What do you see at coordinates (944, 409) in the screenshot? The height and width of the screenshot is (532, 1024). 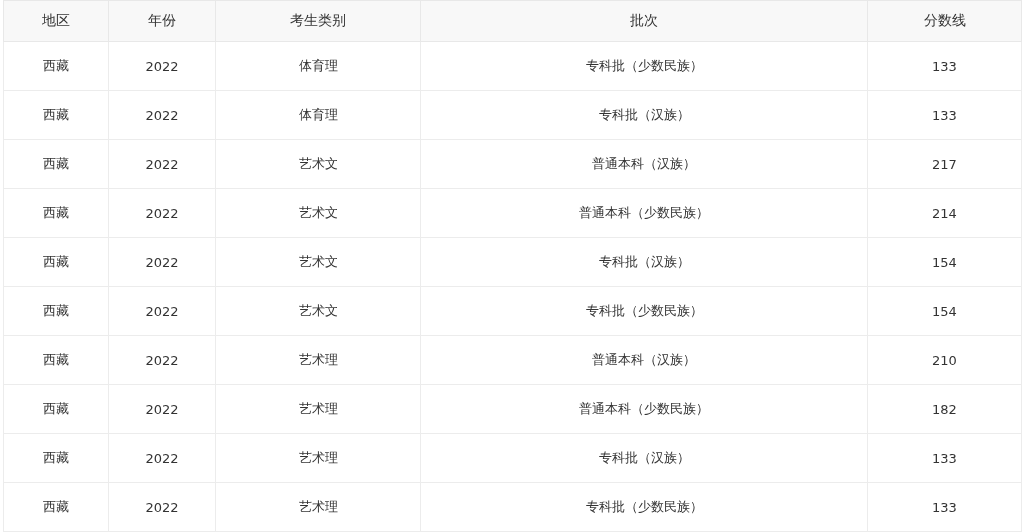 I see `table-cell: 182` at bounding box center [944, 409].